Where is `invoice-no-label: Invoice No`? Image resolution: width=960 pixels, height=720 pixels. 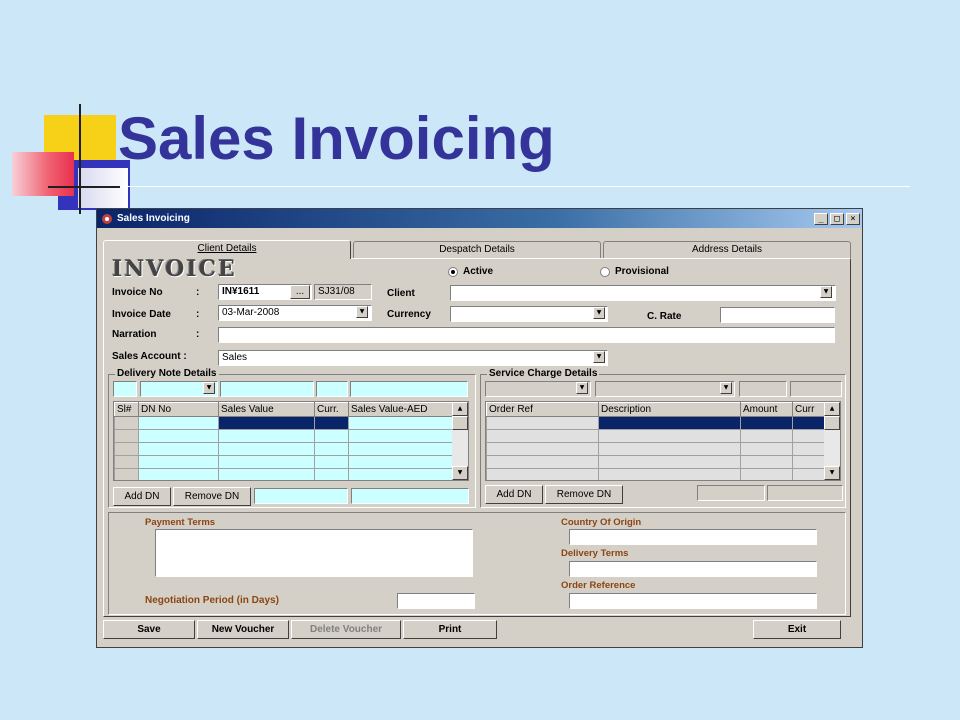 invoice-no-label: Invoice No is located at coordinates (137, 292).